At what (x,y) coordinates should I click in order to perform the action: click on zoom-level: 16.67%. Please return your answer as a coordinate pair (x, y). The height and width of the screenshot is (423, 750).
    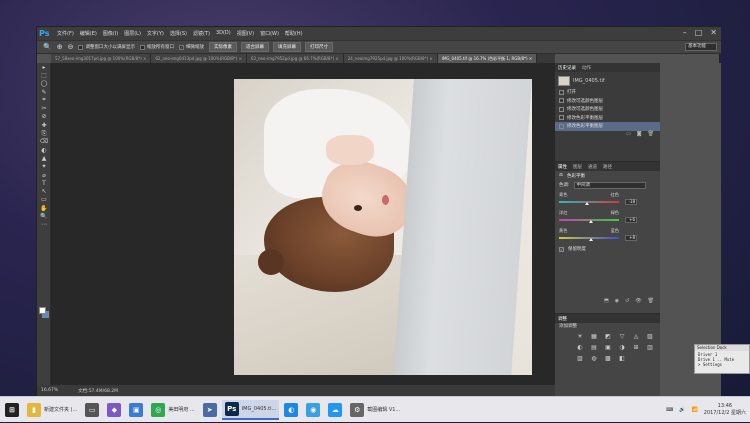
    Looking at the image, I should click on (49, 390).